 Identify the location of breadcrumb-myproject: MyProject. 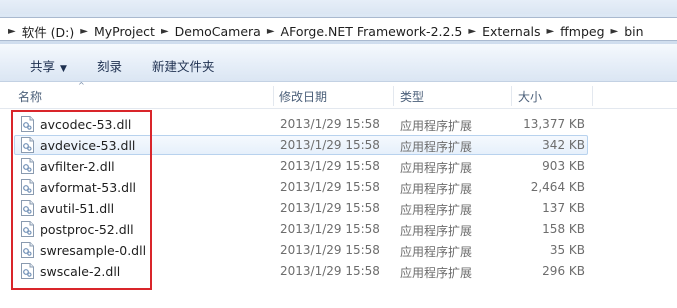
(124, 31).